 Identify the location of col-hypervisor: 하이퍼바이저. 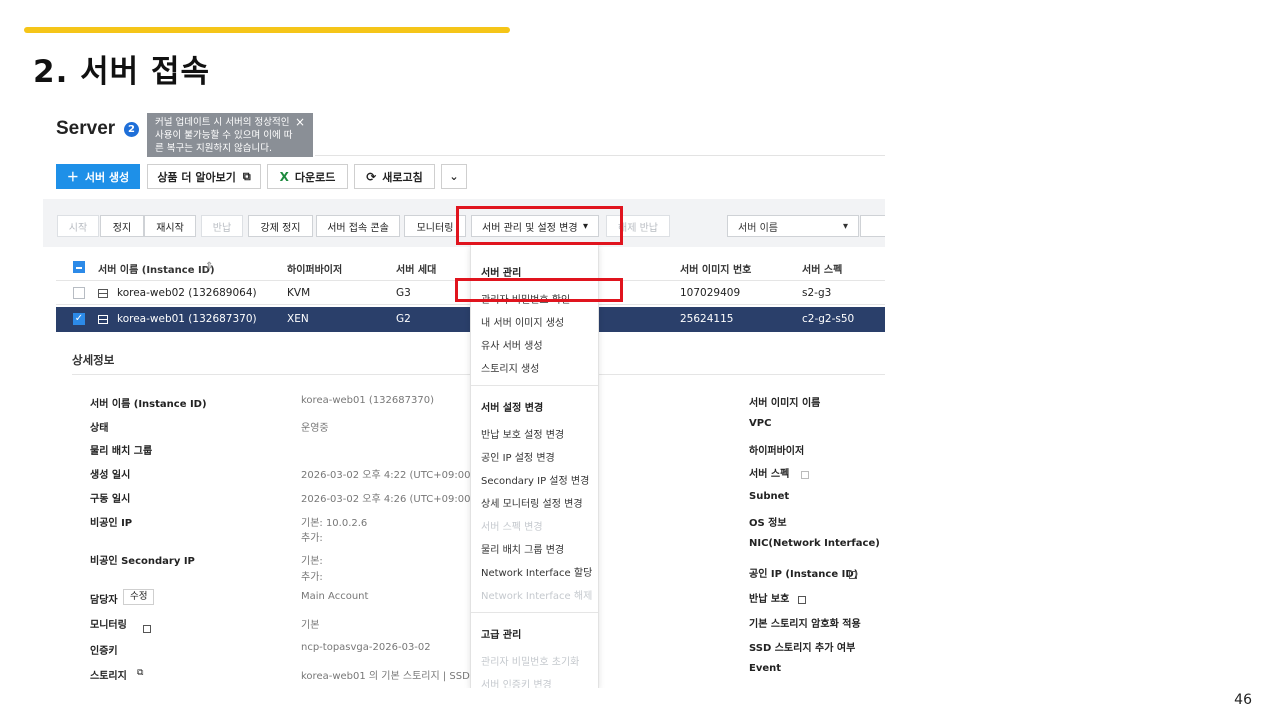
(315, 270).